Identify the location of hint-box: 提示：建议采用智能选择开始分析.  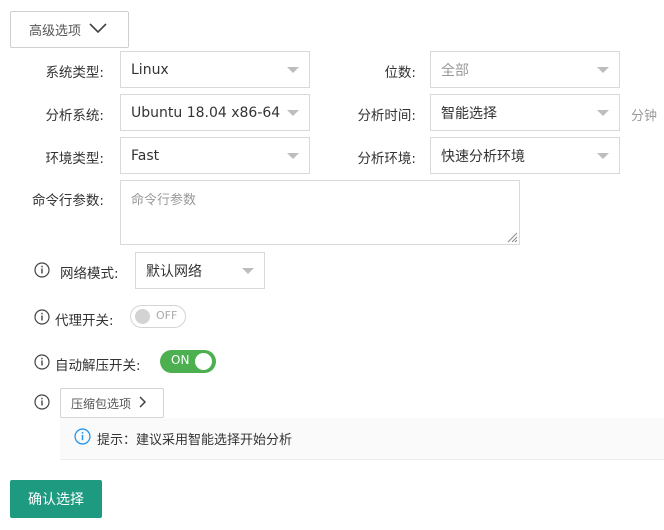
(362, 439).